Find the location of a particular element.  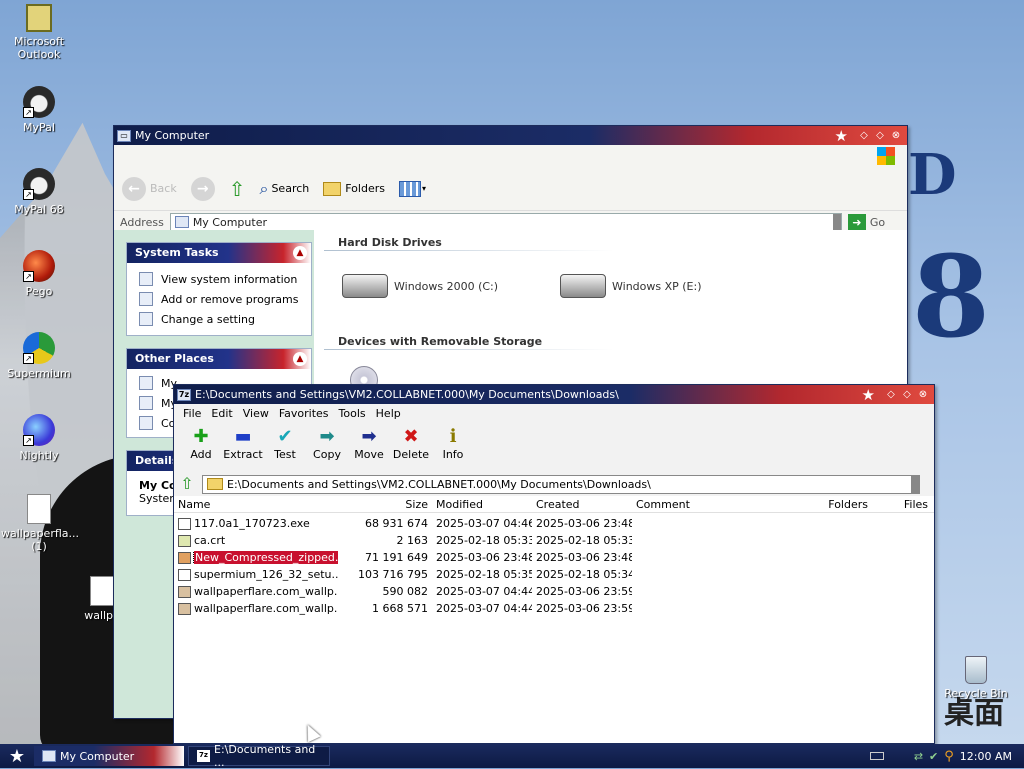

drive-e: Windows XP (E:) is located at coordinates (631, 286).